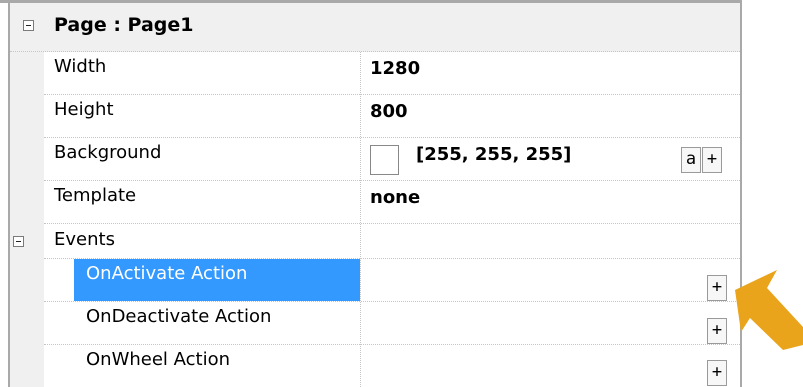  Describe the element at coordinates (769, 310) in the screenshot. I see `annotation-arrow-icon` at that location.